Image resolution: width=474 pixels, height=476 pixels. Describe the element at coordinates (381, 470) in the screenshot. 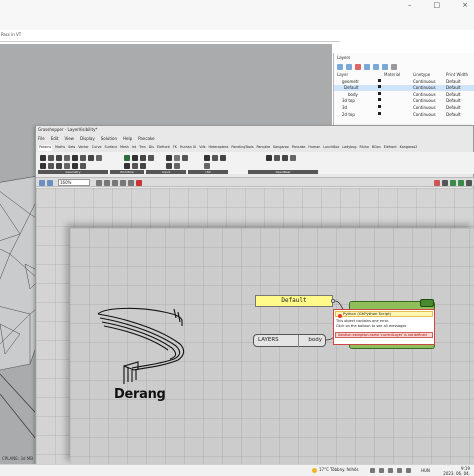

I see `cloud-icon` at that location.